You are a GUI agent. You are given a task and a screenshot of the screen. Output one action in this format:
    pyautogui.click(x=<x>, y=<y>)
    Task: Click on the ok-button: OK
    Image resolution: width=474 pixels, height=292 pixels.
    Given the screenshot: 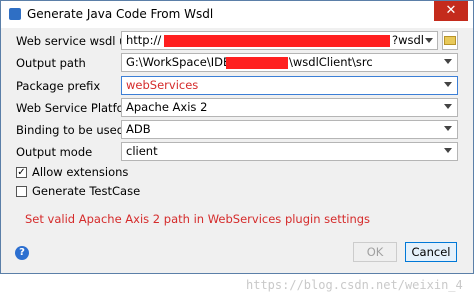 What is the action you would take?
    pyautogui.click(x=375, y=252)
    